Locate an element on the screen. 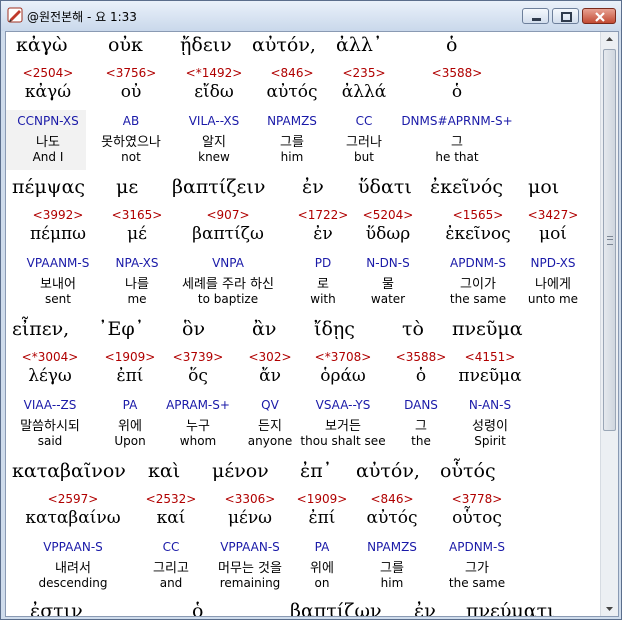 The width and height of the screenshot is (622, 620). strong-number: <*3708> is located at coordinates (343, 357).